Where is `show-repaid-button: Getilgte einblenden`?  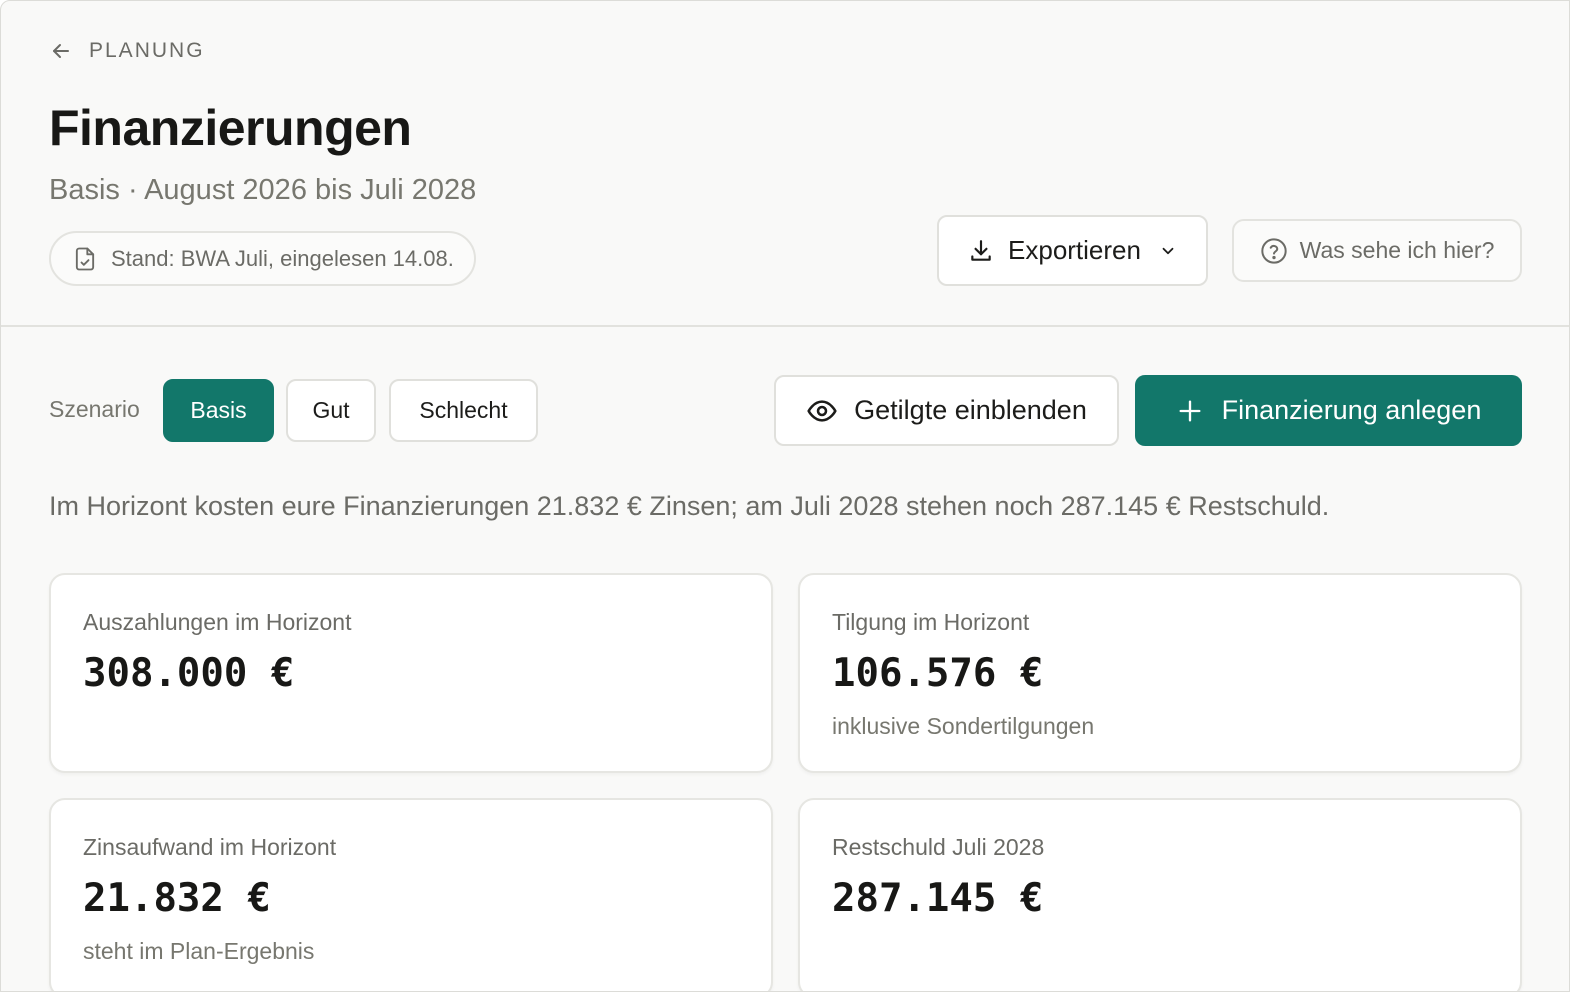
show-repaid-button: Getilgte einblenden is located at coordinates (946, 410).